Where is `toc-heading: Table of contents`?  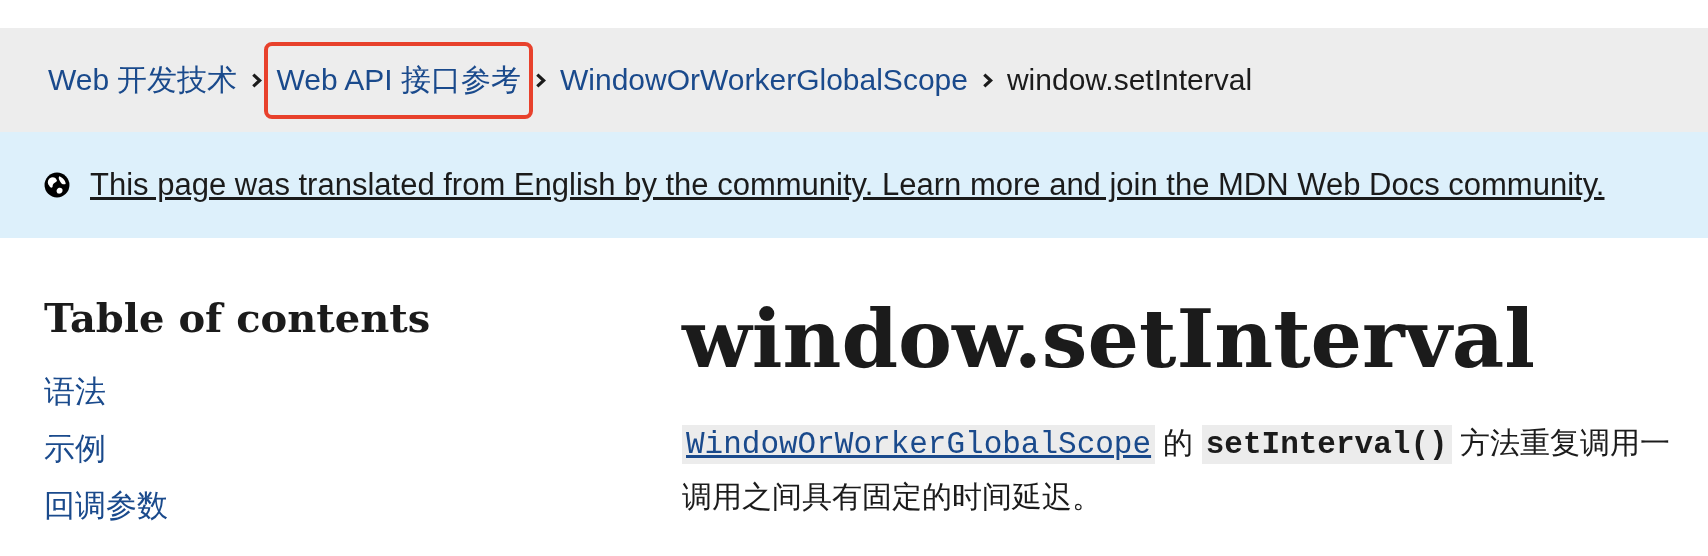 toc-heading: Table of contents is located at coordinates (237, 317).